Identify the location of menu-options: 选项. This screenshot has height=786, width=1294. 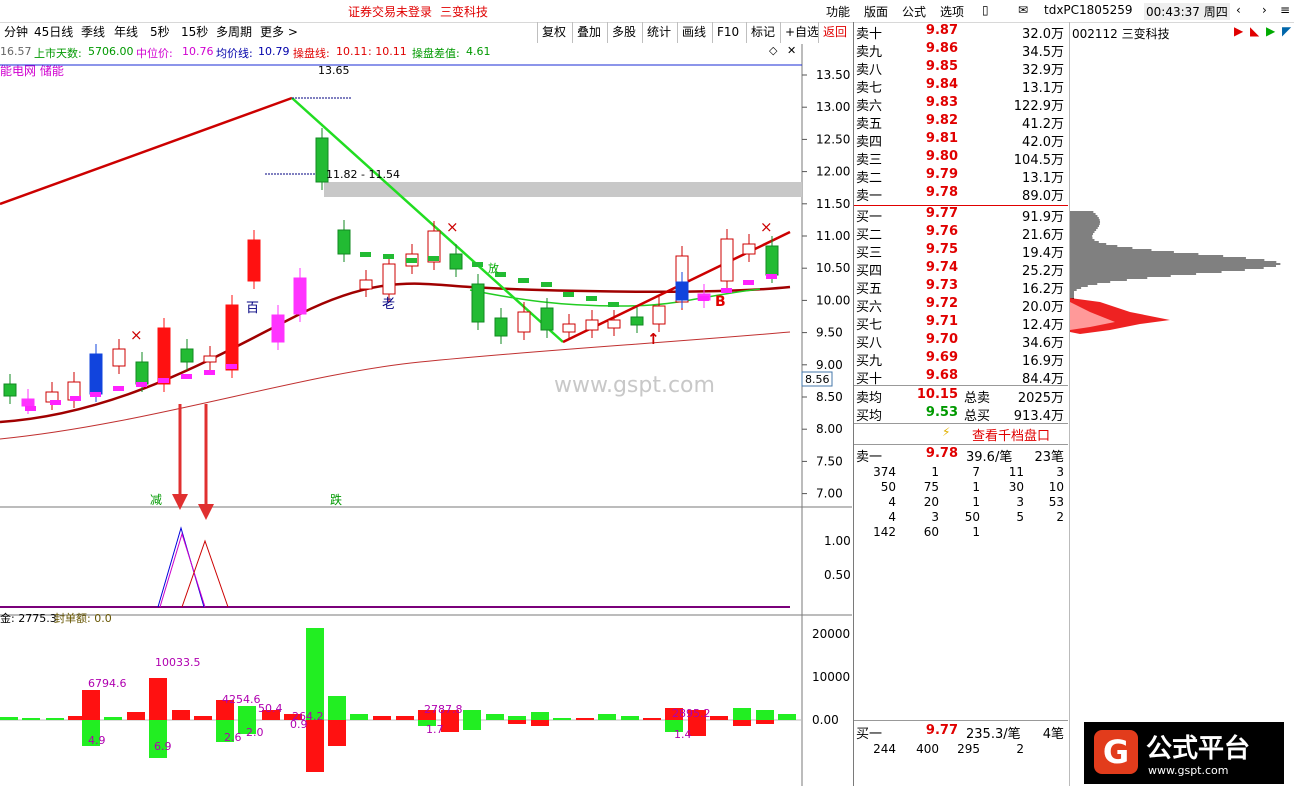
(952, 11).